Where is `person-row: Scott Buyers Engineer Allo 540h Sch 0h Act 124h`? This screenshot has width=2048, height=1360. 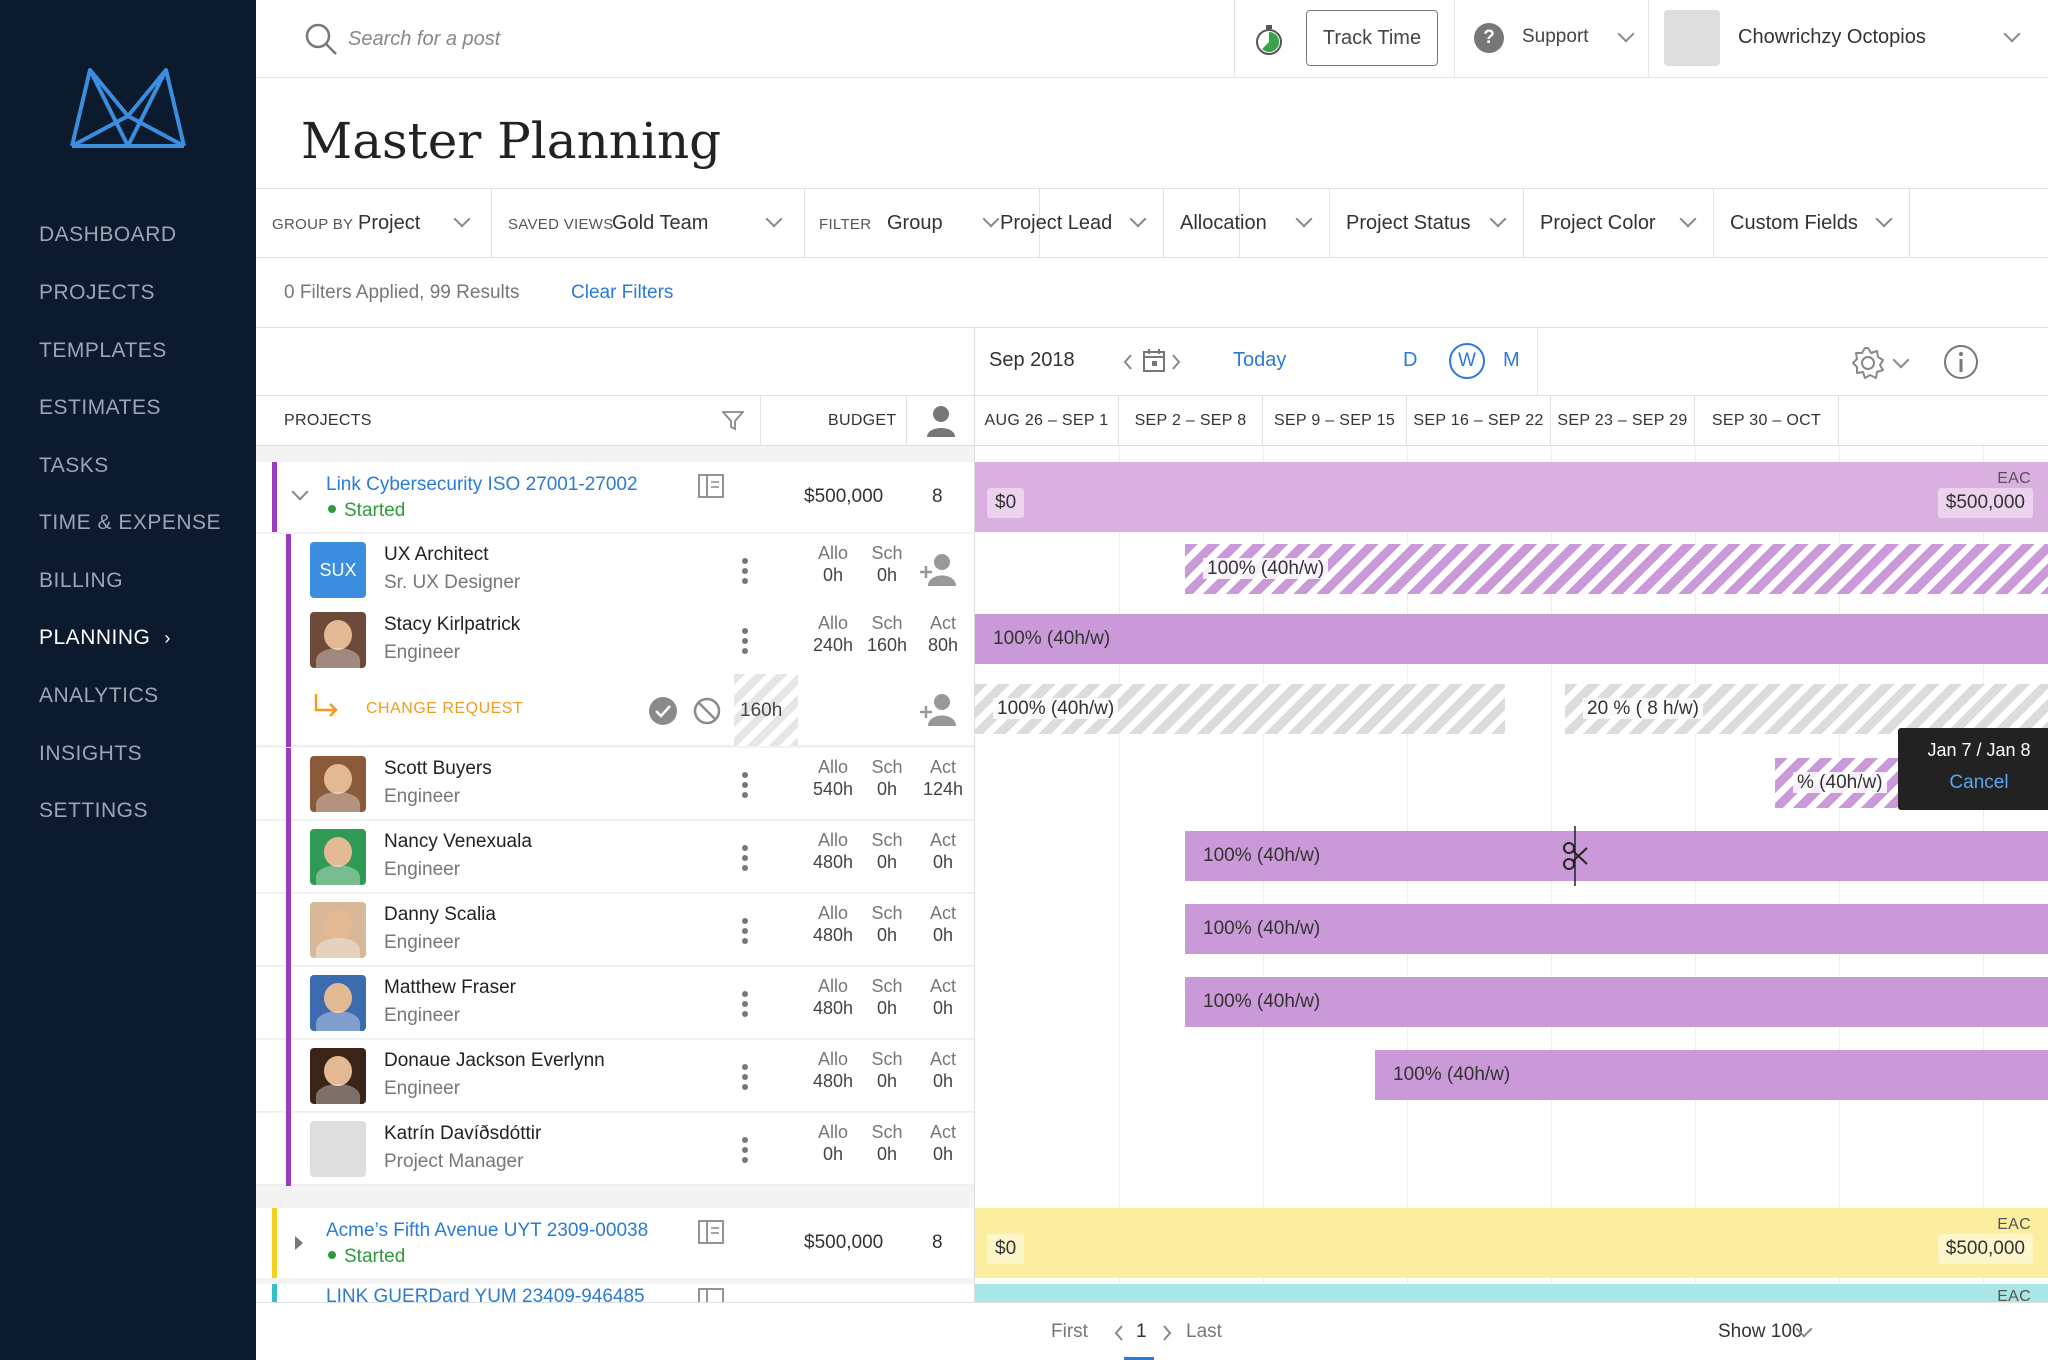 person-row: Scott Buyers Engineer Allo 540h Sch 0h Act 124h is located at coordinates (615, 784).